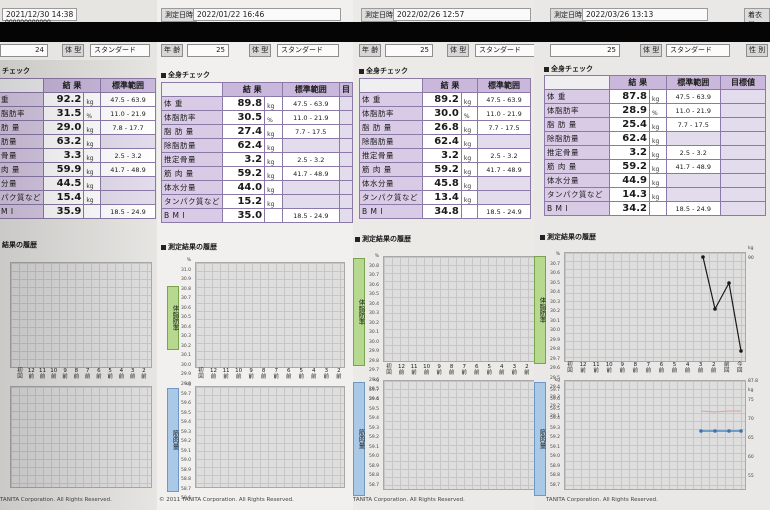 The height and width of the screenshot is (510, 770). What do you see at coordinates (16, 71) in the screenshot?
I see `section-title: チェック` at bounding box center [16, 71].